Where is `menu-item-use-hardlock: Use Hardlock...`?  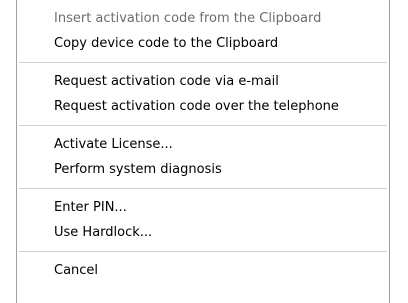 menu-item-use-hardlock: Use Hardlock... is located at coordinates (203, 232).